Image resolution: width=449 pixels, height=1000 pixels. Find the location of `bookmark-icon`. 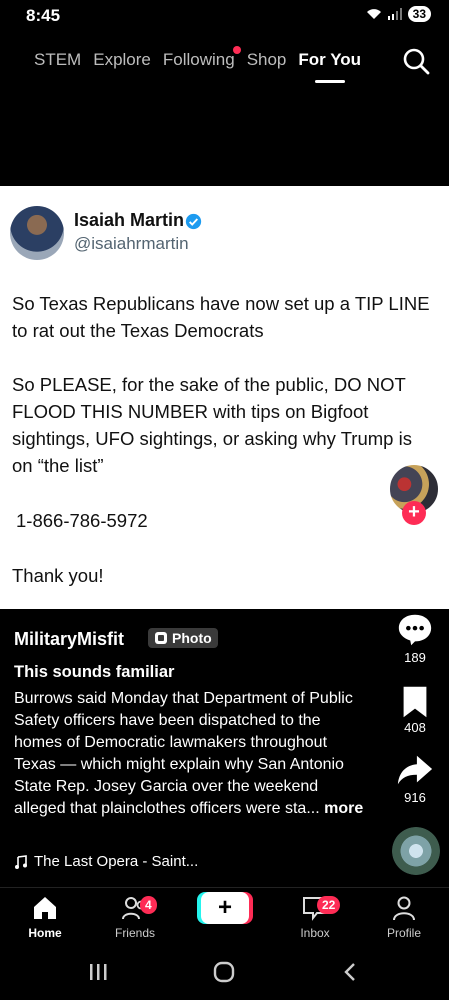

bookmark-icon is located at coordinates (415, 702).